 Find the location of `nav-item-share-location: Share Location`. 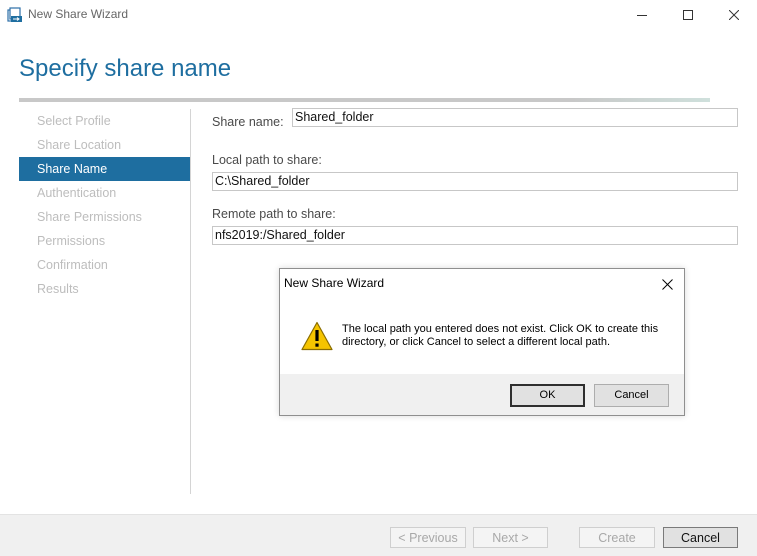

nav-item-share-location: Share Location is located at coordinates (79, 145).